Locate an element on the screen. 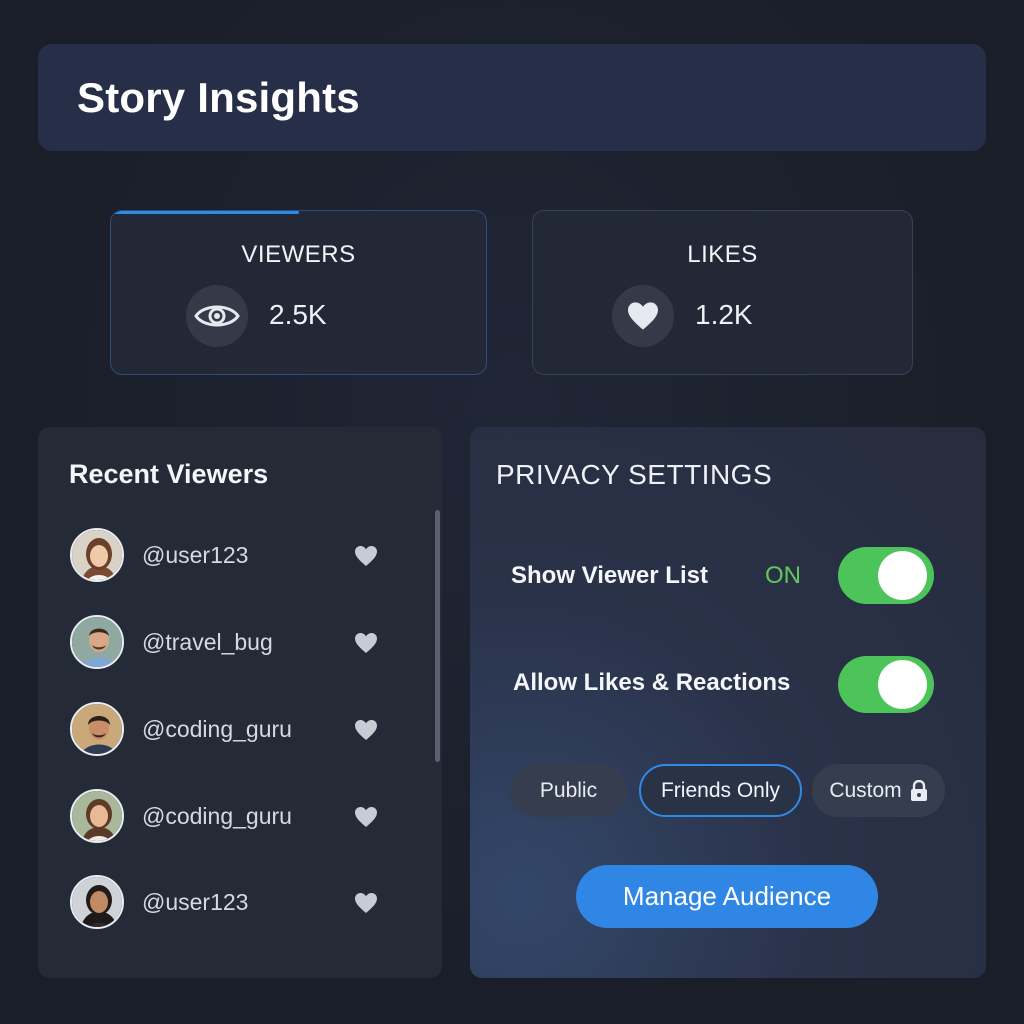 The height and width of the screenshot is (1024, 1024). chip-label: Friends Only is located at coordinates (720, 790).